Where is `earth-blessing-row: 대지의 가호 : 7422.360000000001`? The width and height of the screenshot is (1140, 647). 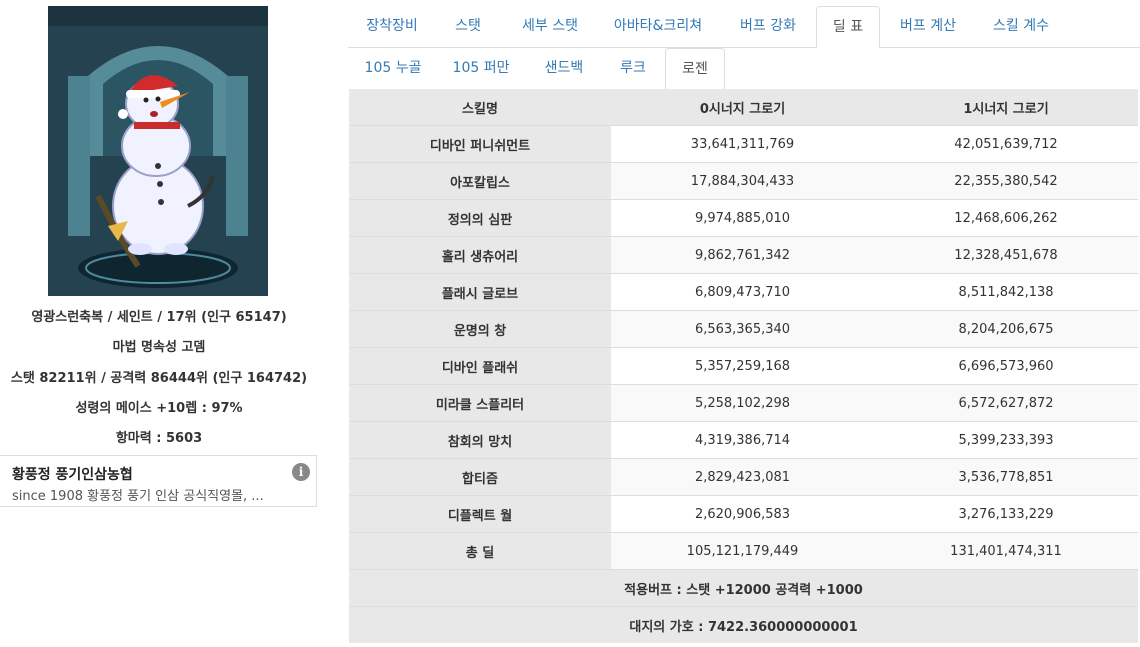 earth-blessing-row: 대지의 가호 : 7422.360000000001 is located at coordinates (743, 624).